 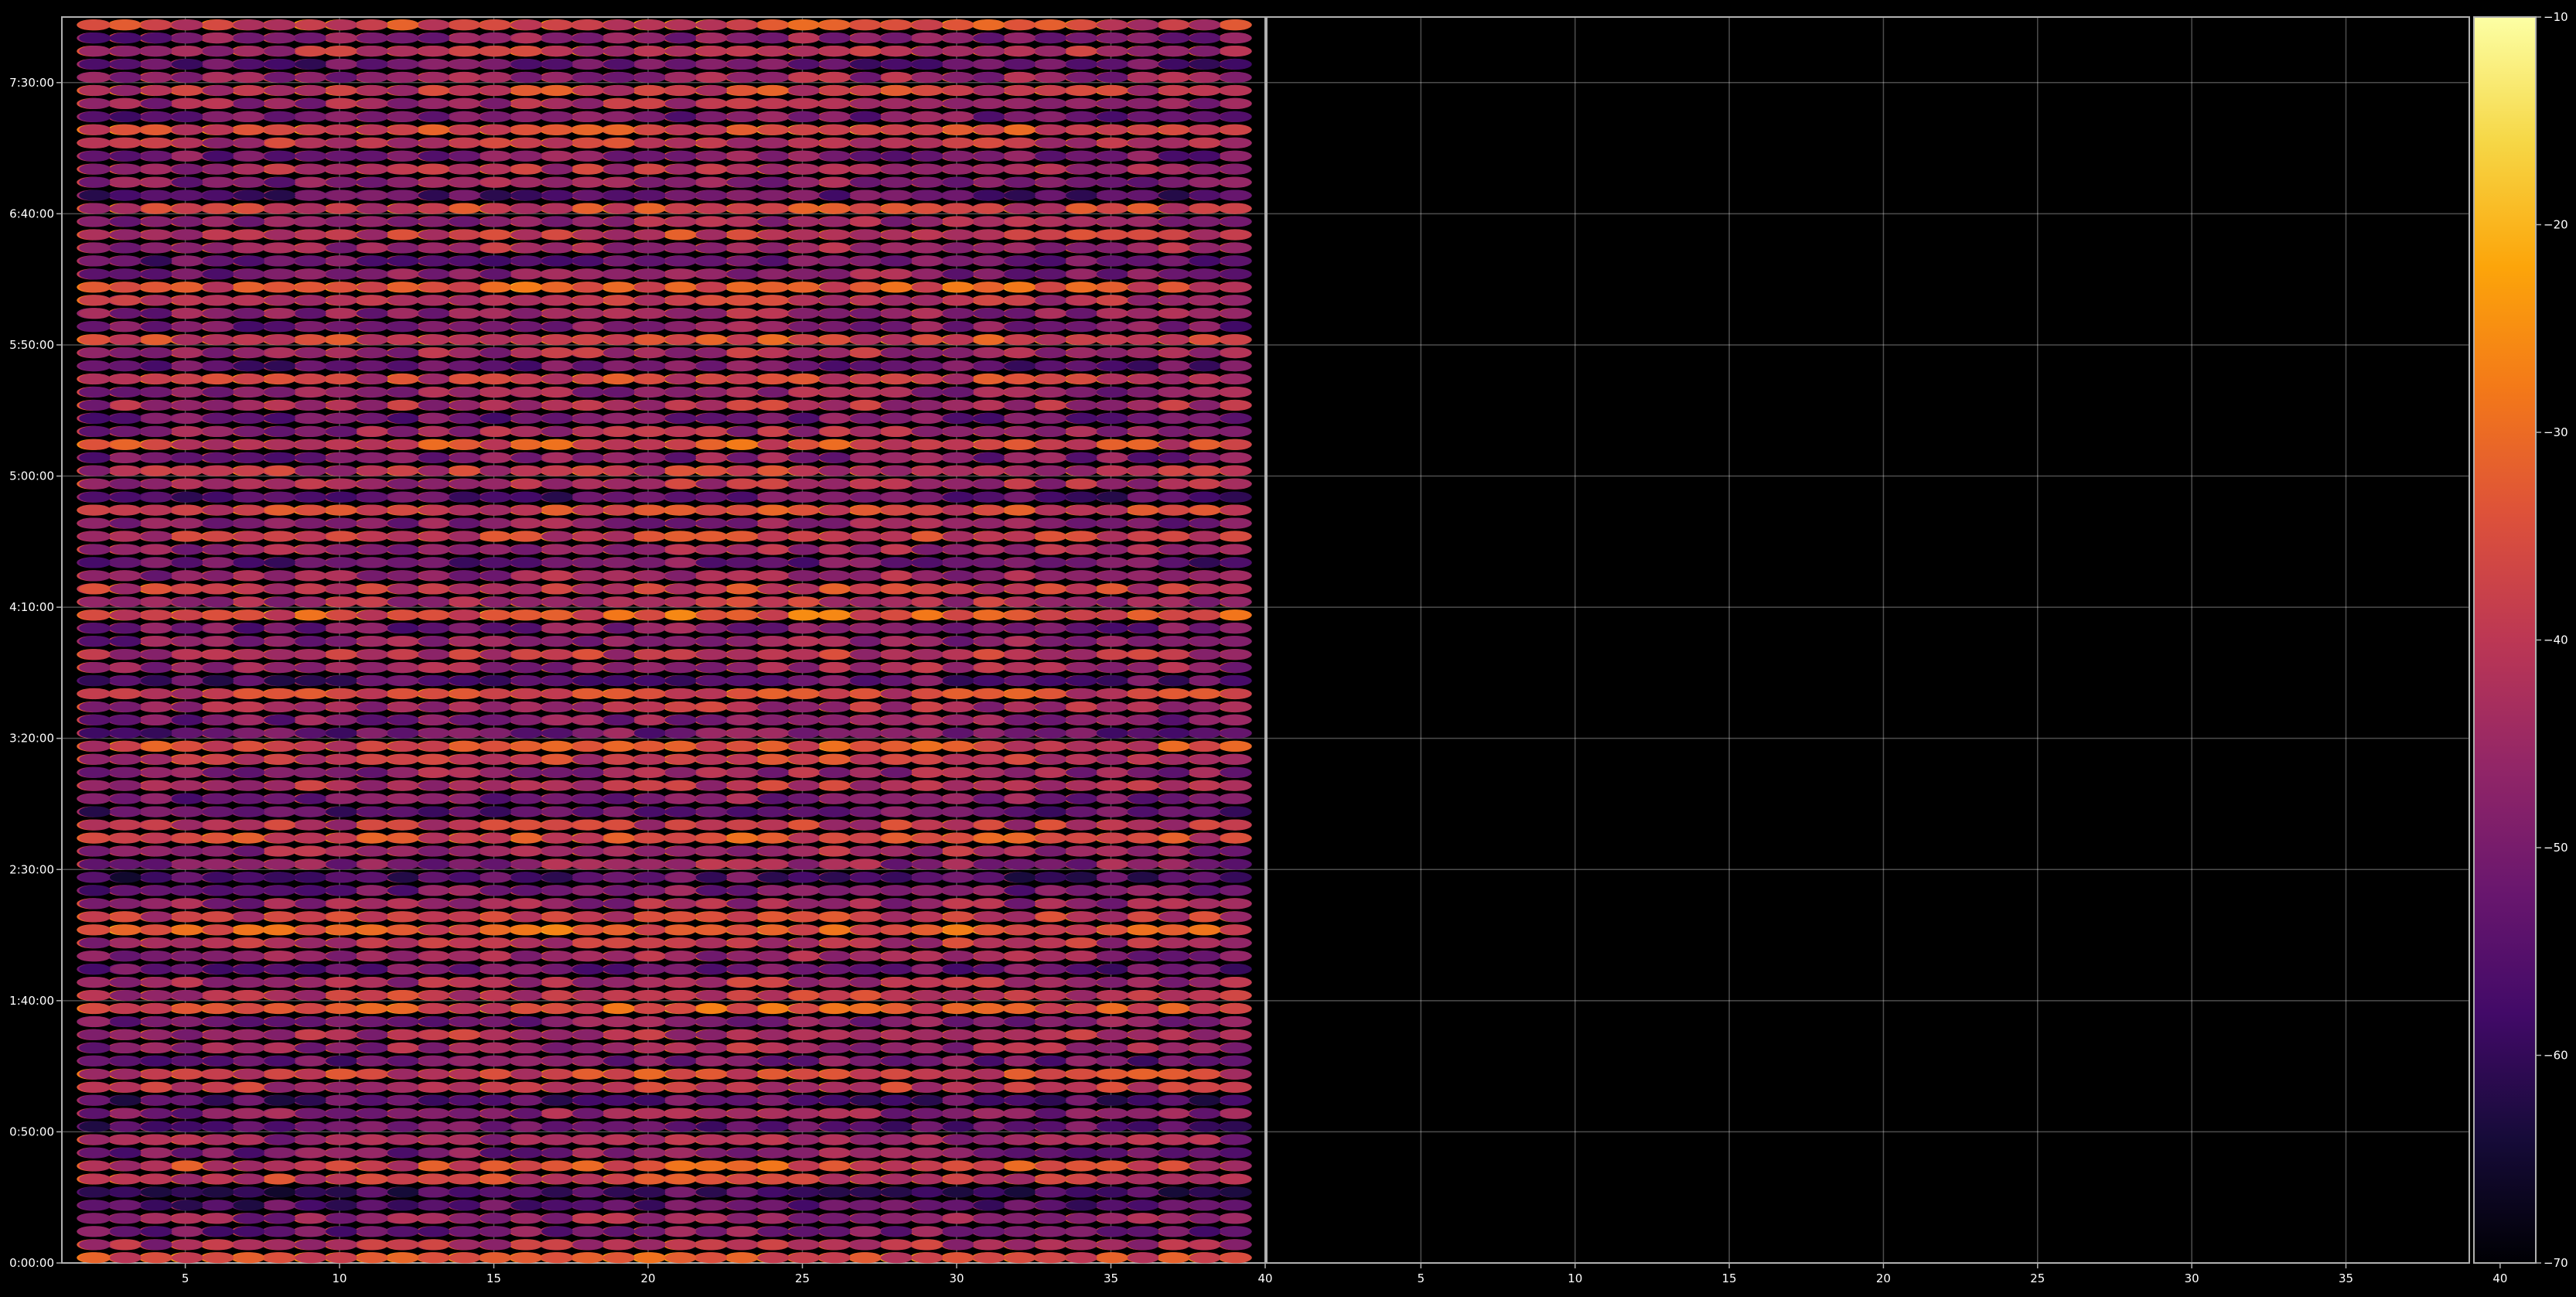 What do you see at coordinates (340, 1278) in the screenshot?
I see `x-tick-label: 10` at bounding box center [340, 1278].